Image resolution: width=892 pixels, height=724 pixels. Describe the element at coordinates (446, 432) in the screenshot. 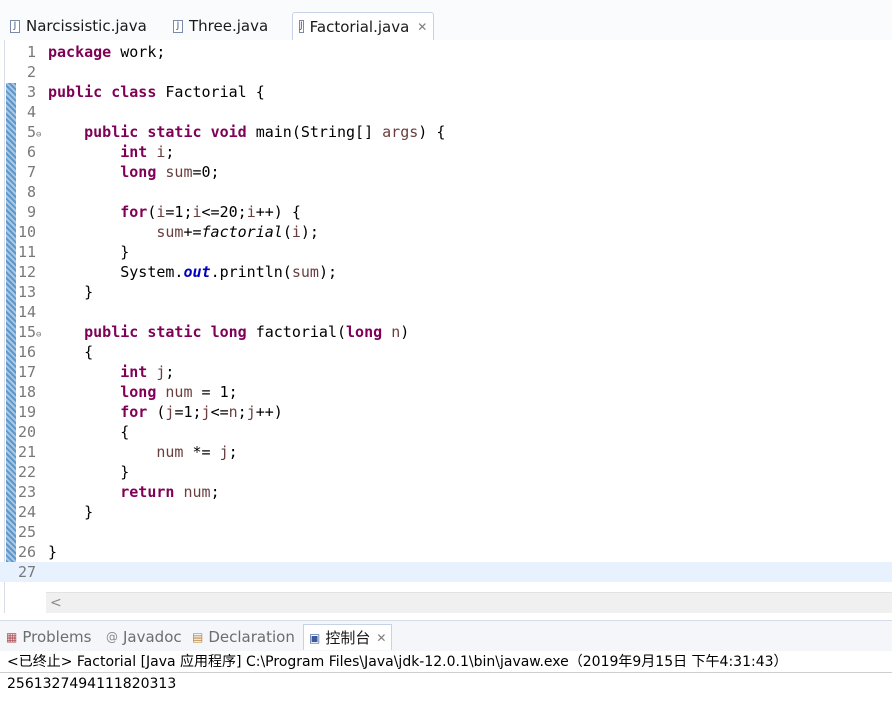

I see `code-line: 20 {` at that location.